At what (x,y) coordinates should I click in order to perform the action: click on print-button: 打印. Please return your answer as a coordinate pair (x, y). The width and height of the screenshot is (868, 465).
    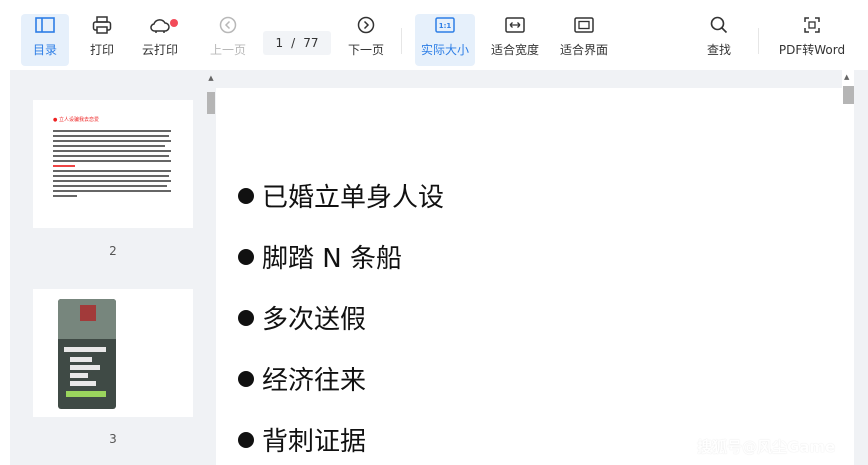
    Looking at the image, I should click on (102, 40).